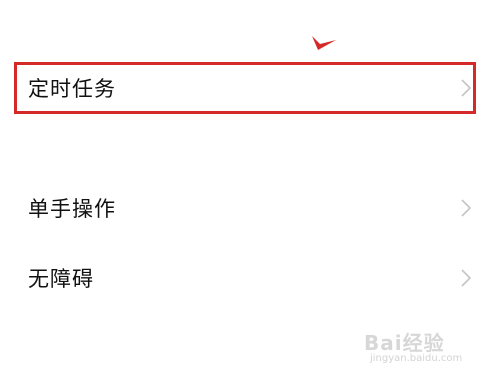 The height and width of the screenshot is (375, 500). I want to click on watermark-brand: Bai经验, so click(404, 343).